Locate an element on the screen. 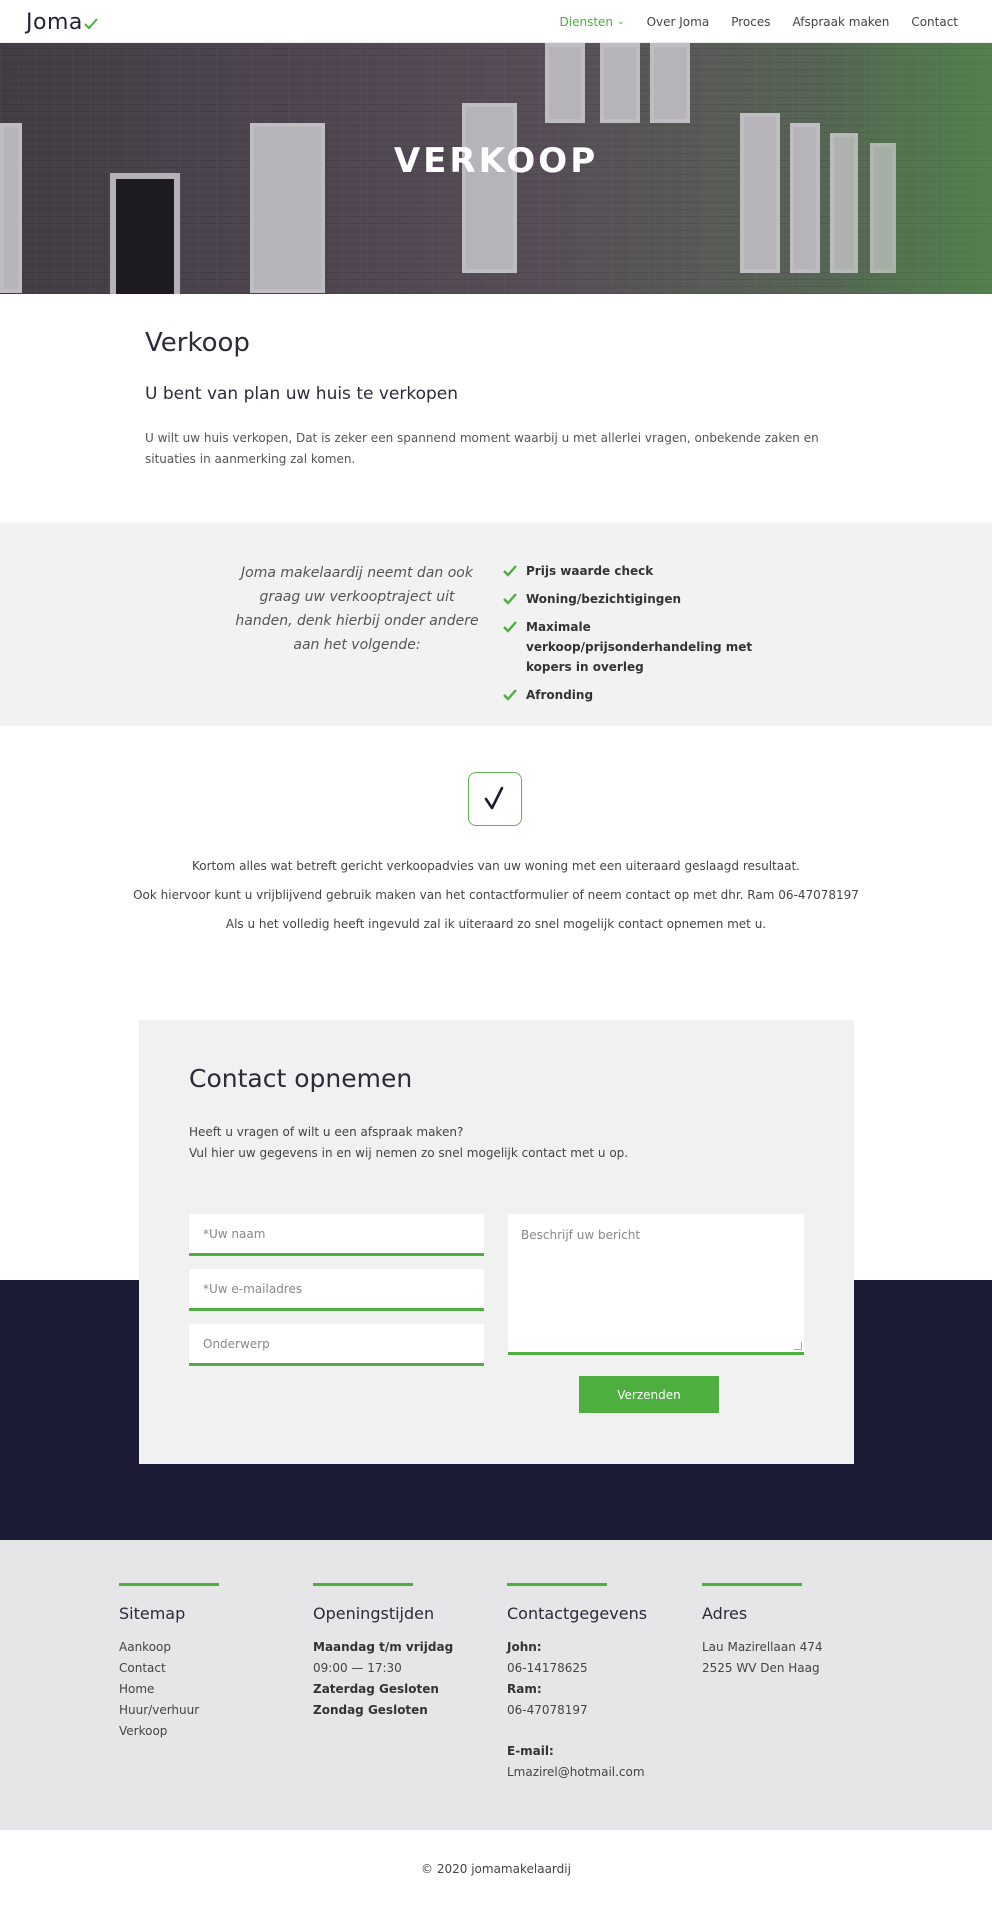  nav-label: Afspraak maken is located at coordinates (841, 21).